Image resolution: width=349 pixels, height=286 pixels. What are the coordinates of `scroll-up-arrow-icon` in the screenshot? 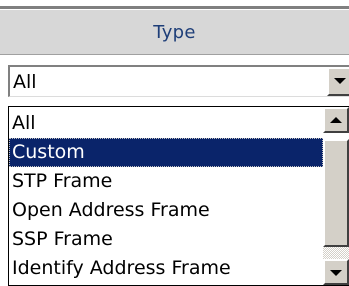 It's located at (336, 120).